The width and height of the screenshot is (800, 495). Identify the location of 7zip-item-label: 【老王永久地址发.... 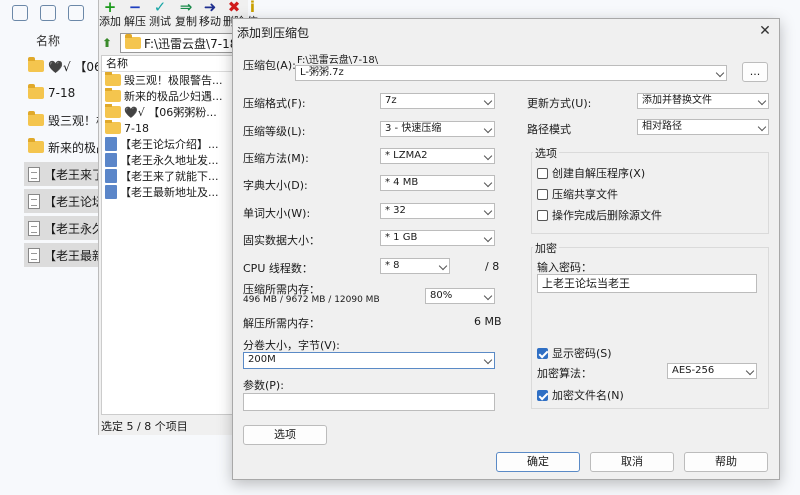
(169, 160).